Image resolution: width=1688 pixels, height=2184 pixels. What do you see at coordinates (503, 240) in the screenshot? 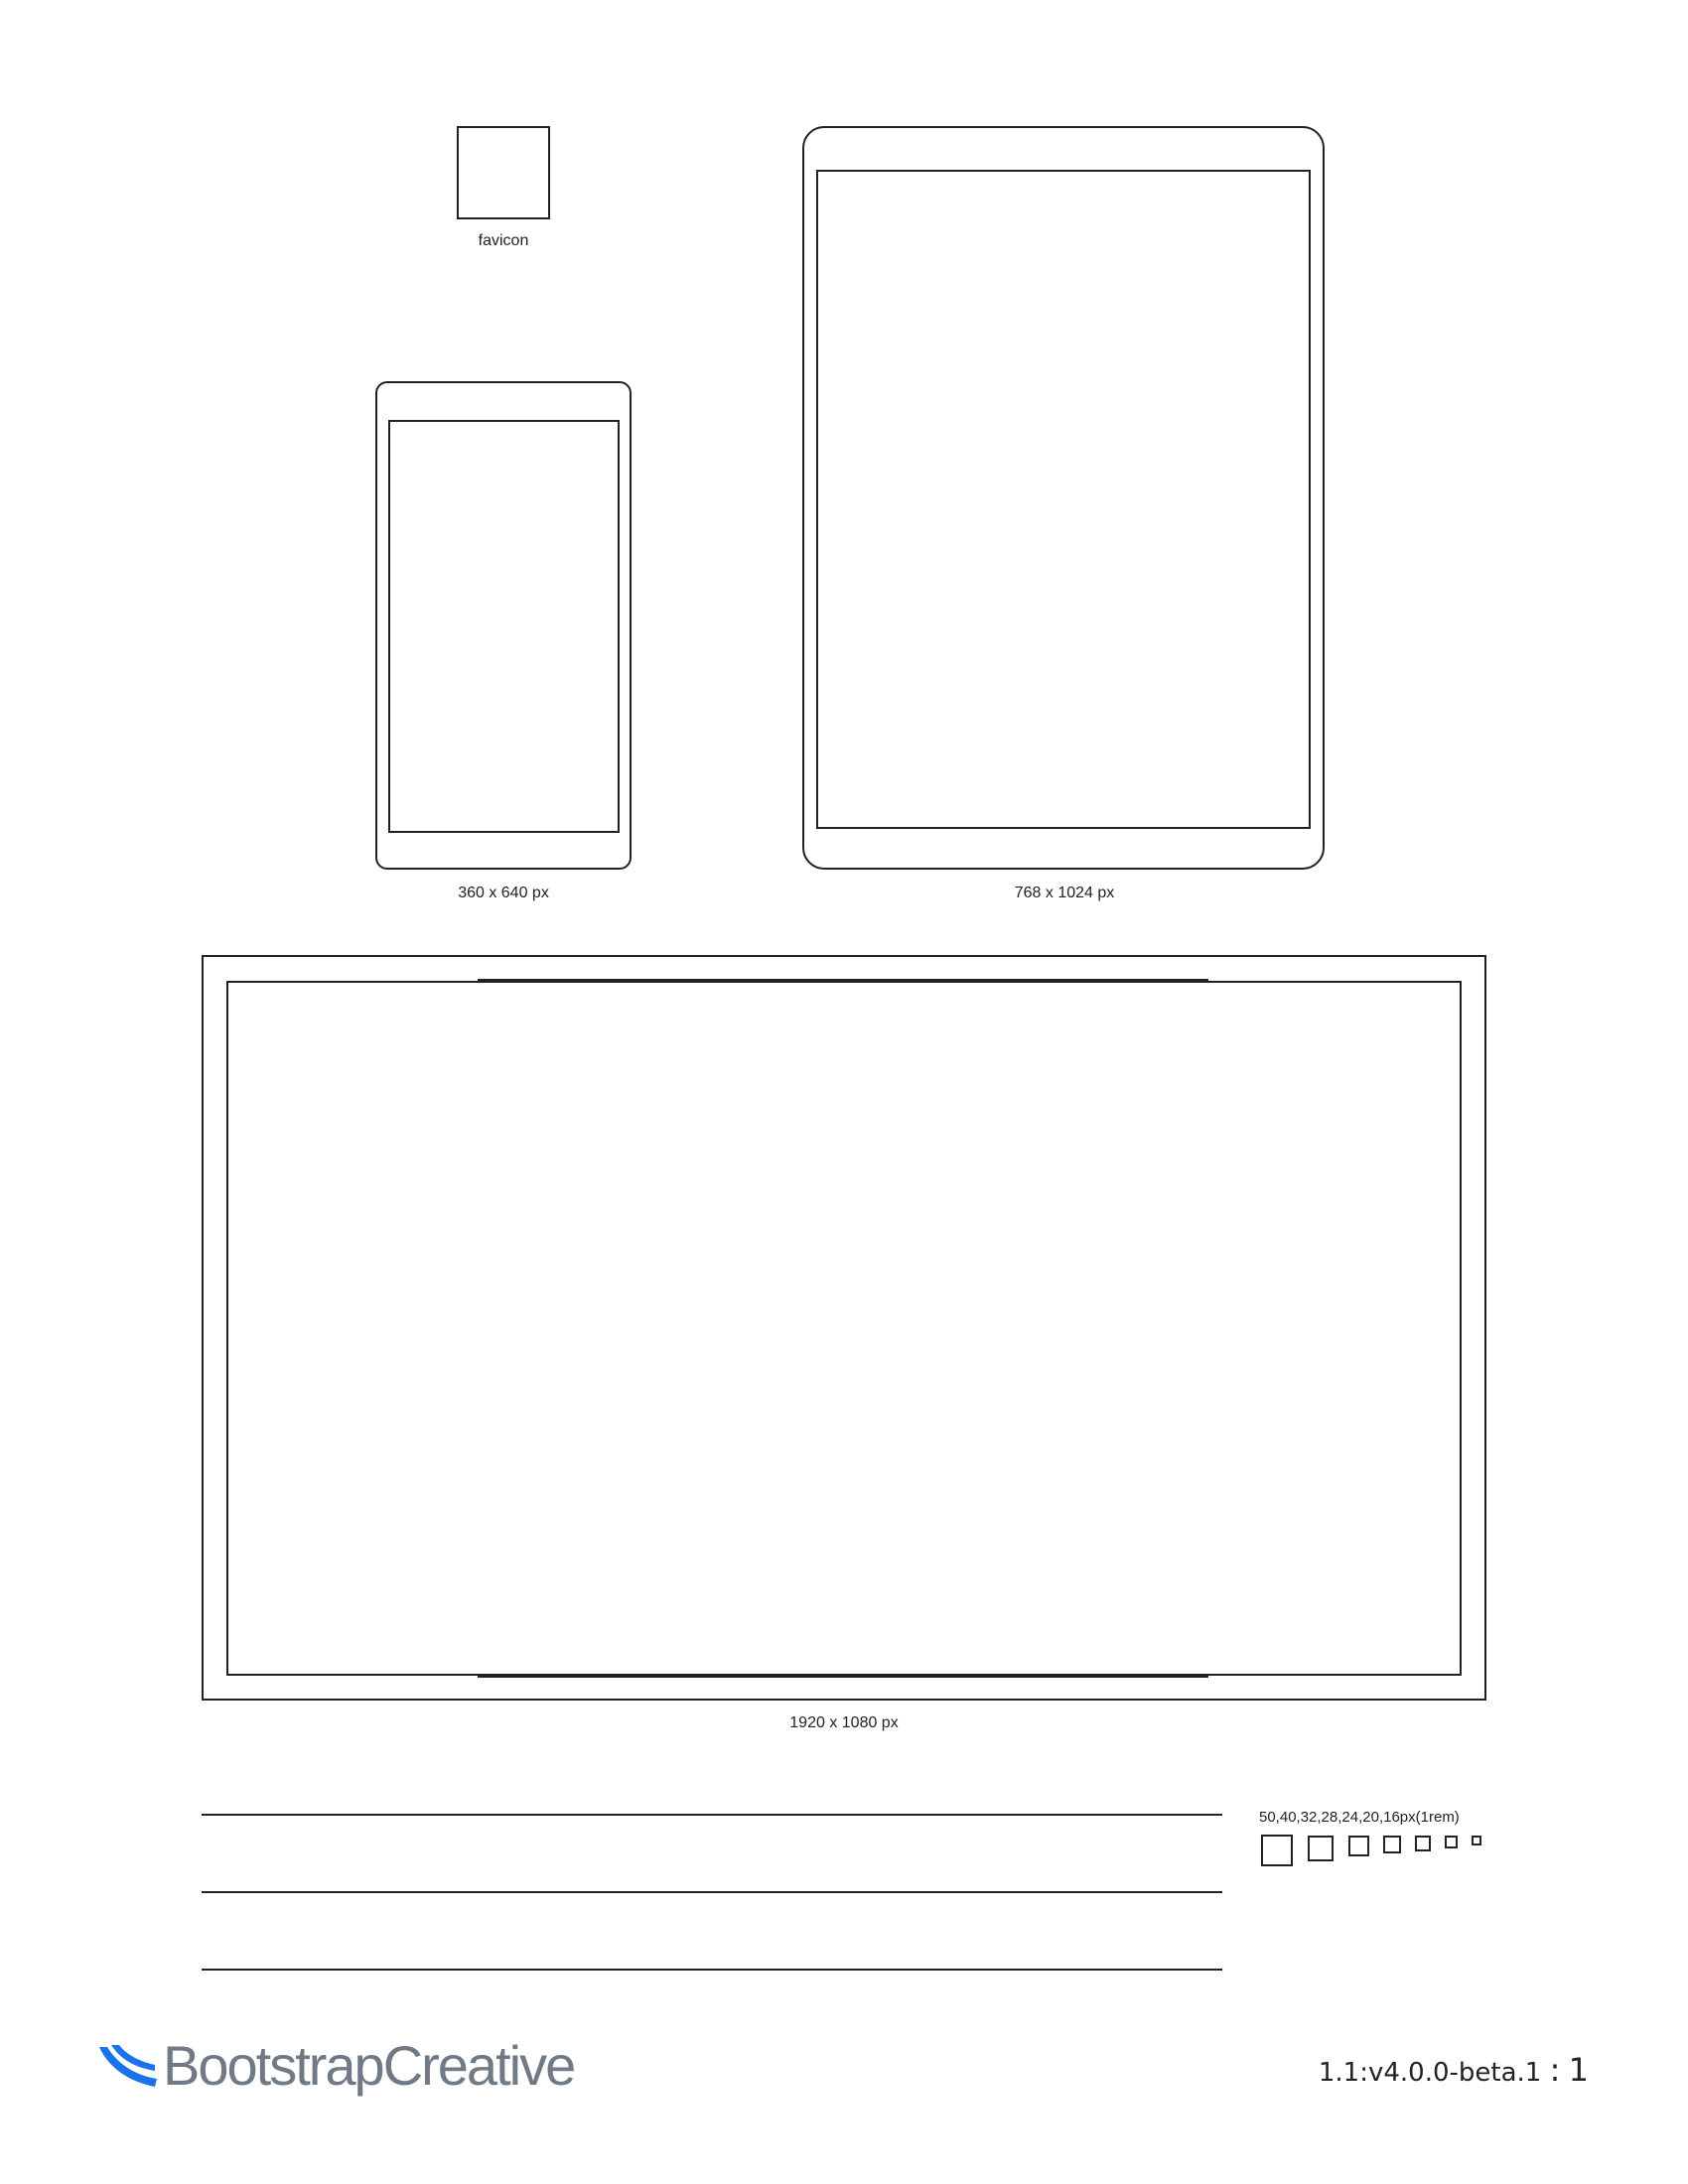
I see `favicon-label: favicon` at bounding box center [503, 240].